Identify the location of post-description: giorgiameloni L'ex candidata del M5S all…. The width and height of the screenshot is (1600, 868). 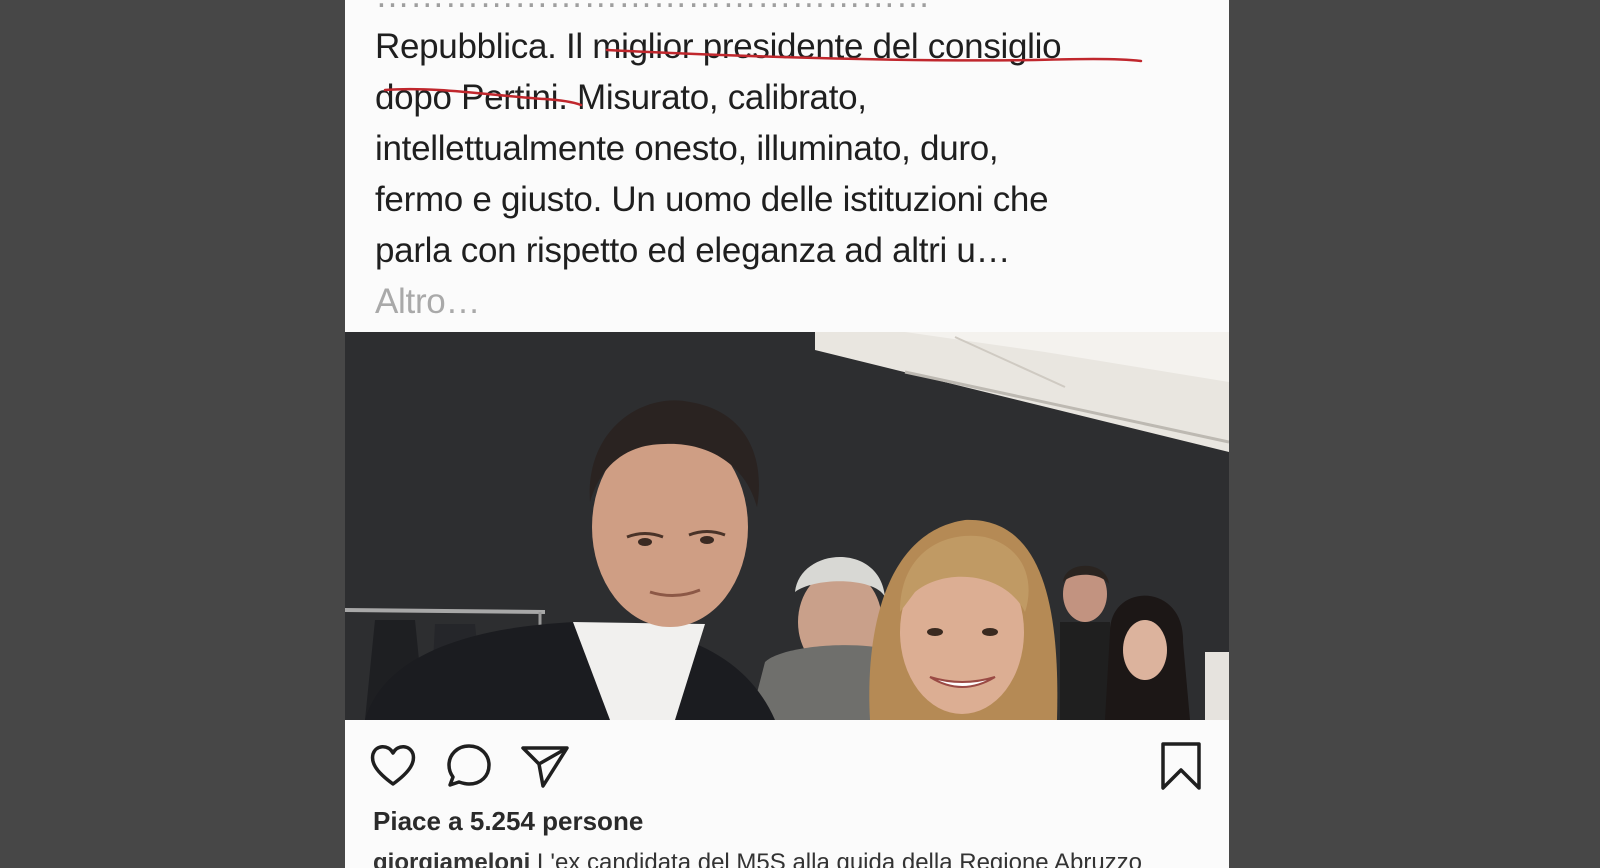
(798, 858).